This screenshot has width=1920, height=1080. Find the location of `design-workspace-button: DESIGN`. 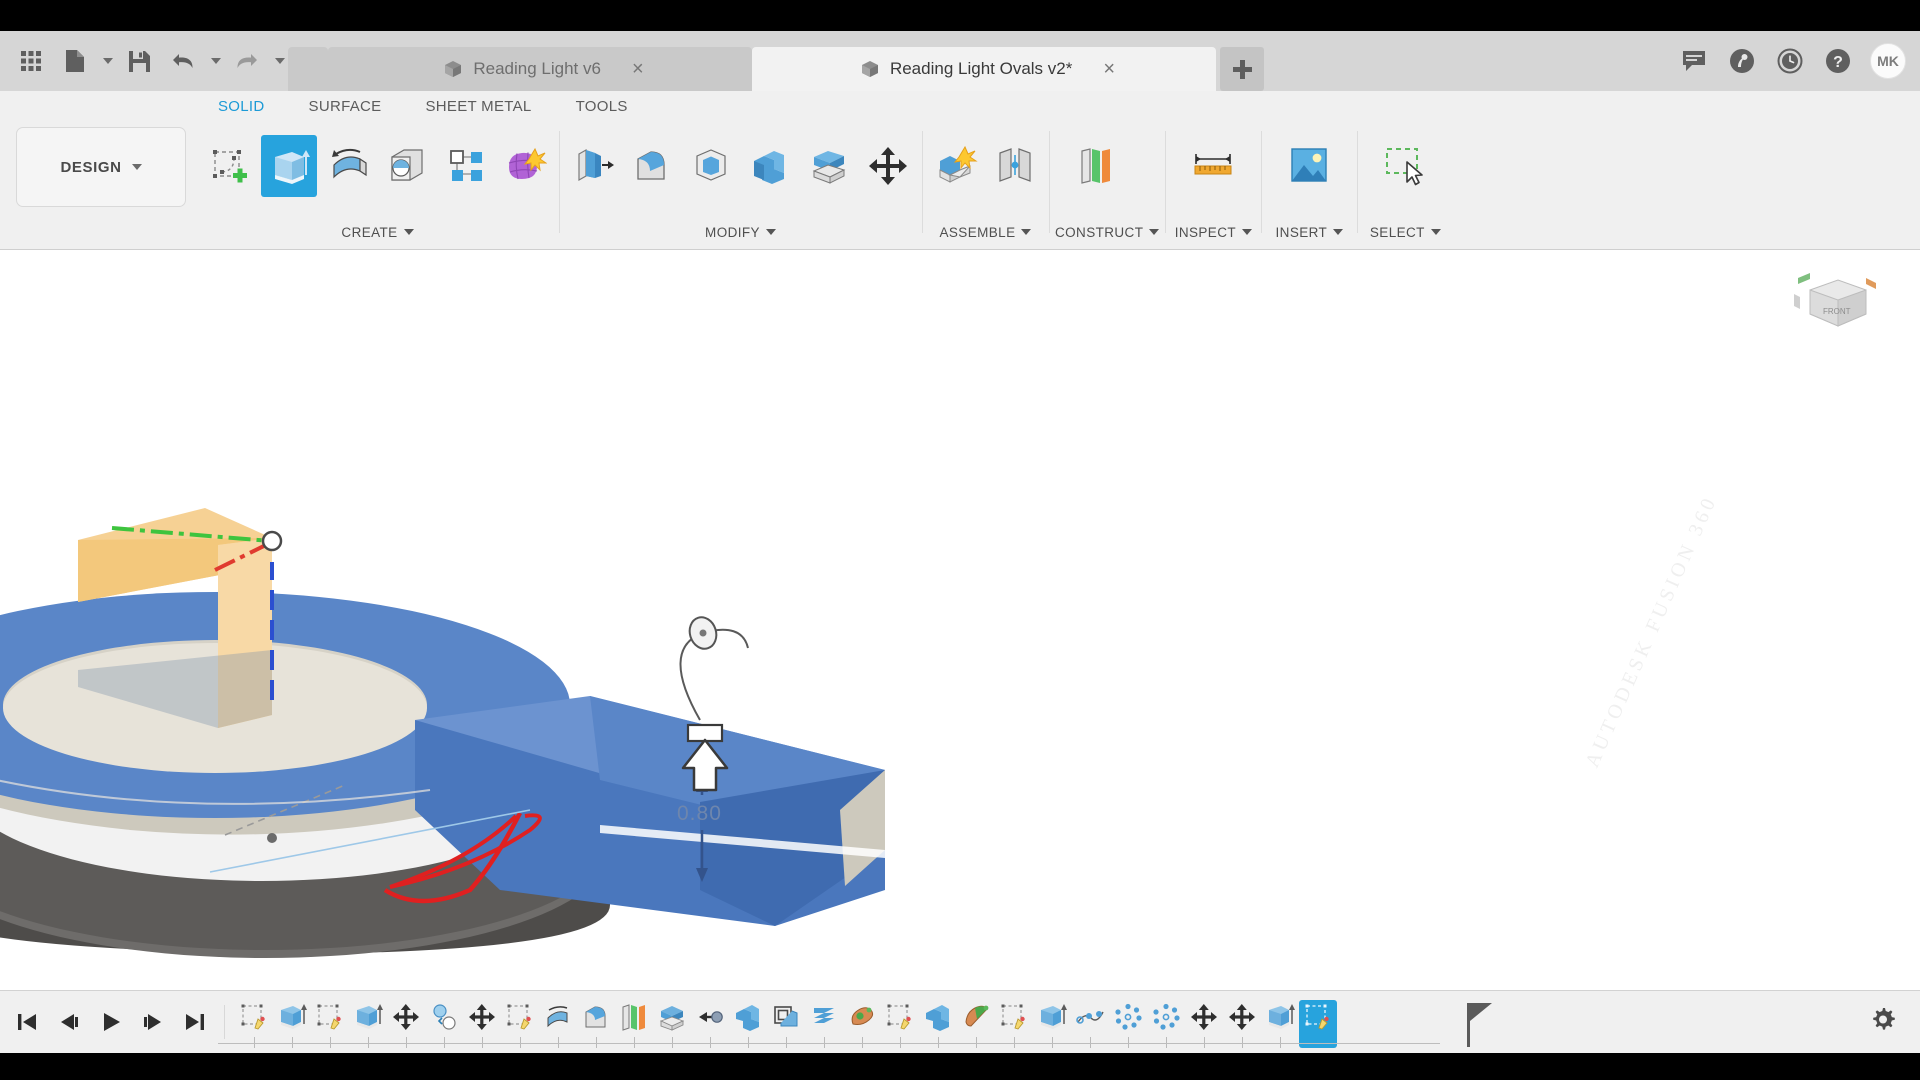

design-workspace-button: DESIGN is located at coordinates (101, 167).